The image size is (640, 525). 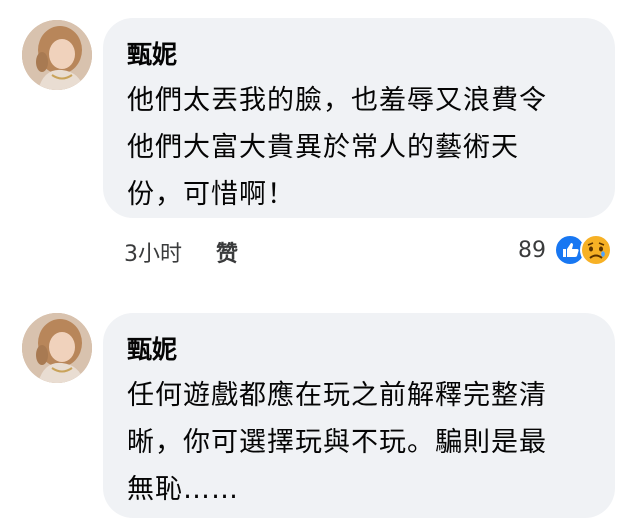 I want to click on reaction-summary: 89, so click(x=565, y=250).